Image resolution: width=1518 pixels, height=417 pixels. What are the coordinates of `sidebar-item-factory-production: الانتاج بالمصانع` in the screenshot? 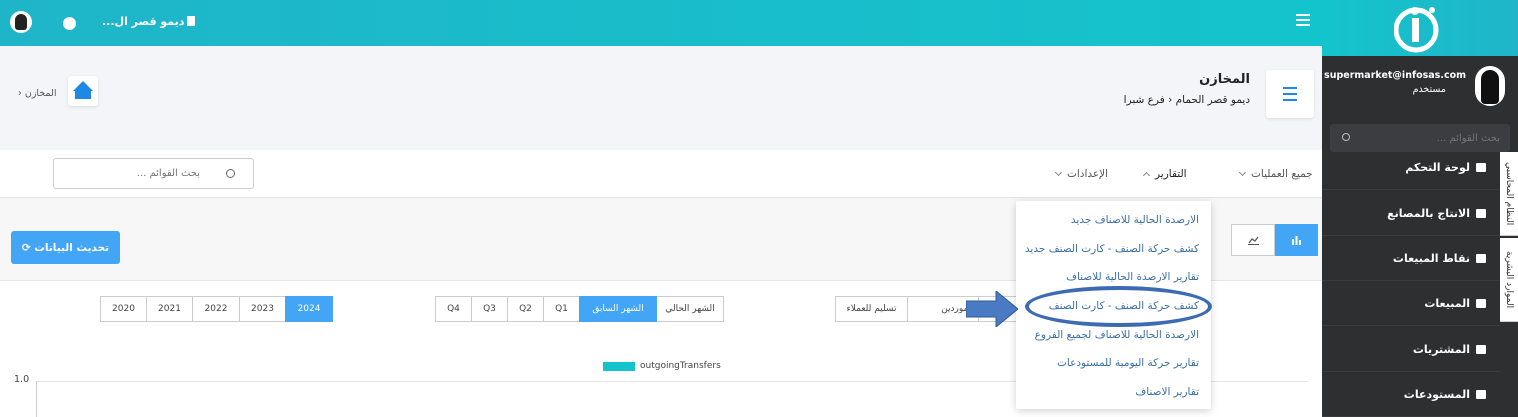 It's located at (1411, 214).